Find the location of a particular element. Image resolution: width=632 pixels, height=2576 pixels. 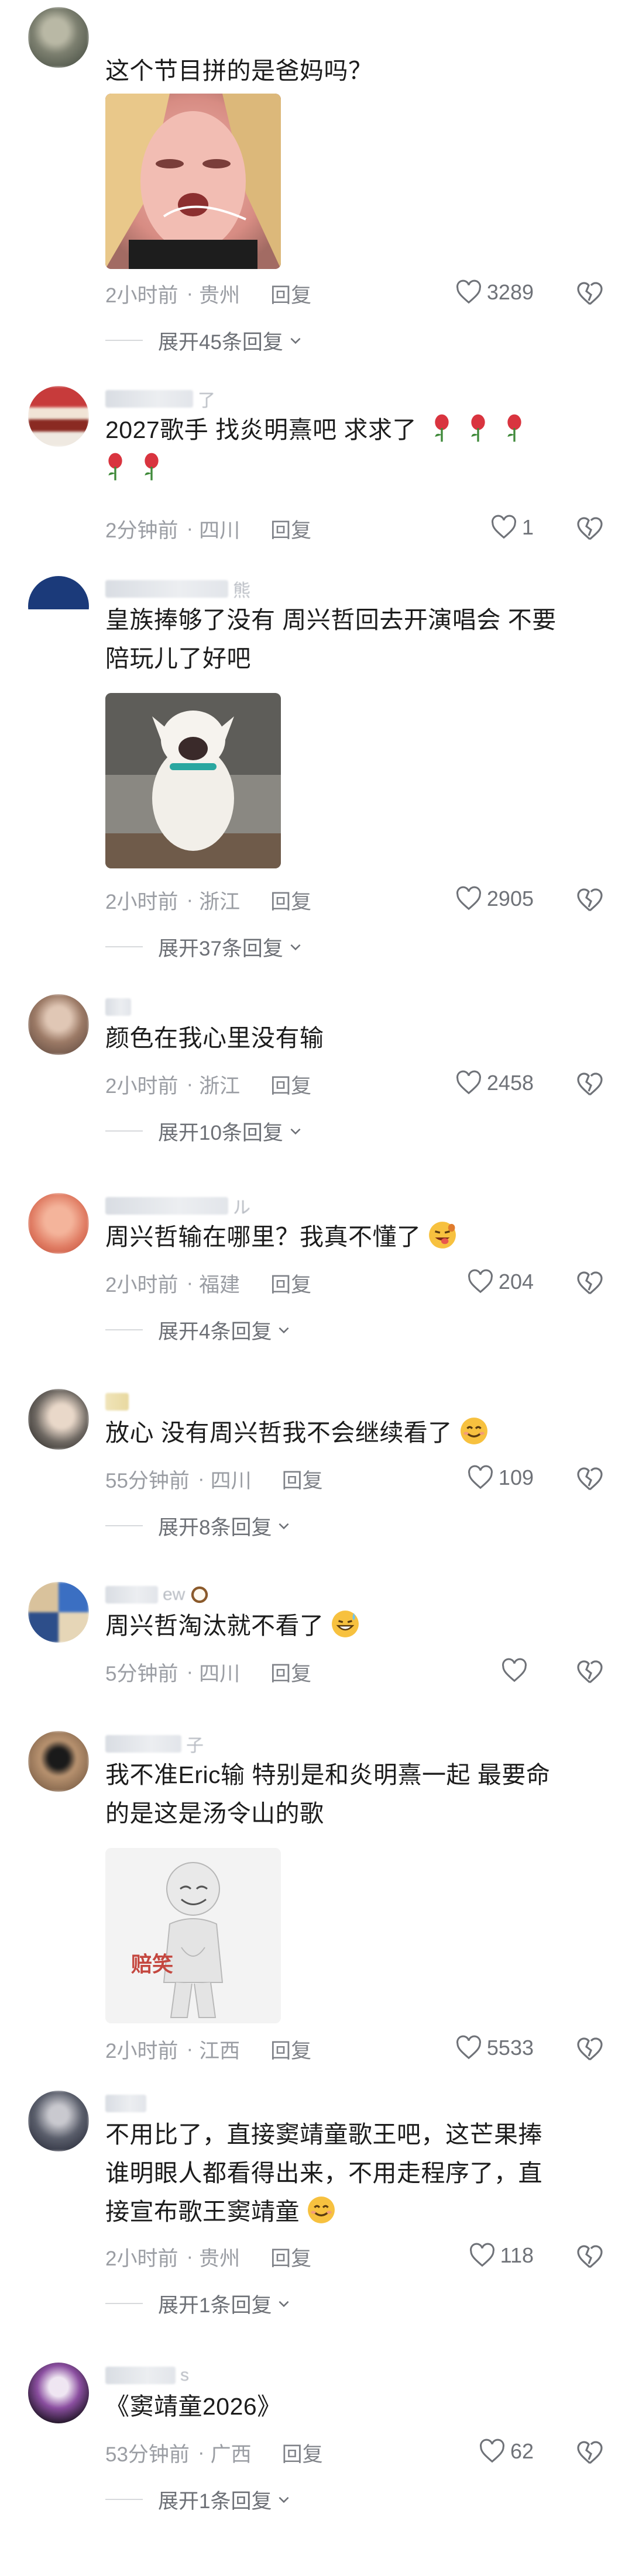

comment-location: 浙江 is located at coordinates (220, 1086).